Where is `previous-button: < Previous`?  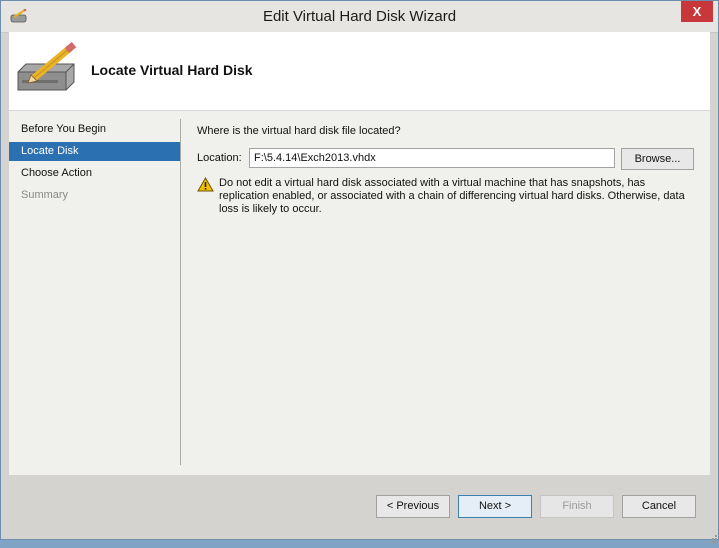 previous-button: < Previous is located at coordinates (413, 506).